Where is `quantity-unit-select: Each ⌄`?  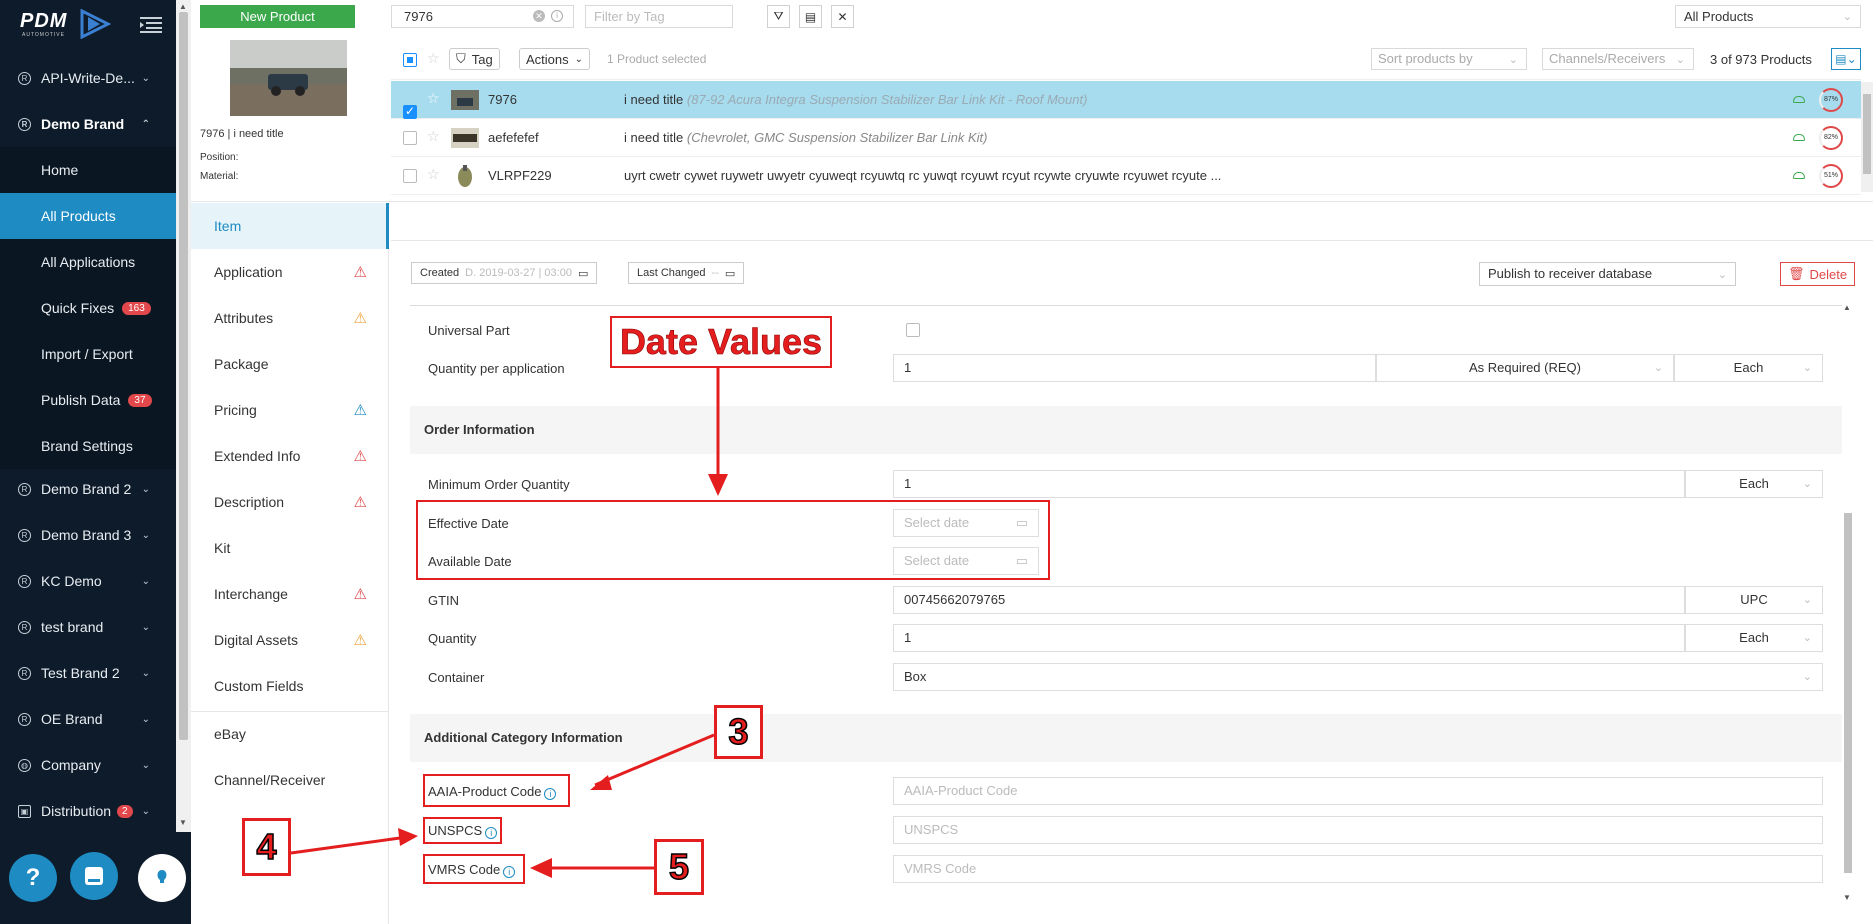 quantity-unit-select: Each ⌄ is located at coordinates (1754, 638).